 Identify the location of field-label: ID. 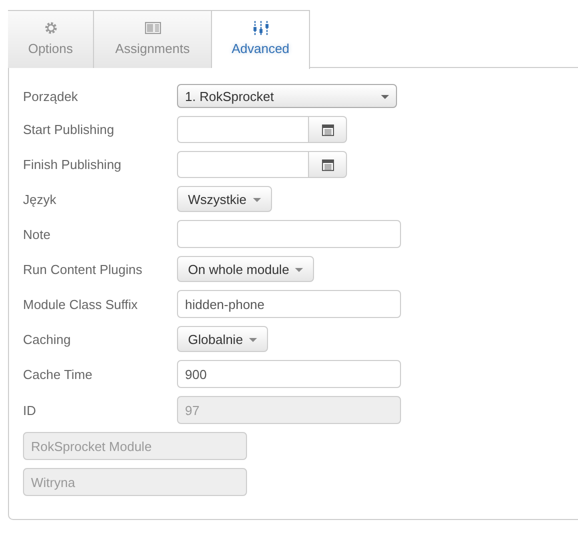
(30, 410).